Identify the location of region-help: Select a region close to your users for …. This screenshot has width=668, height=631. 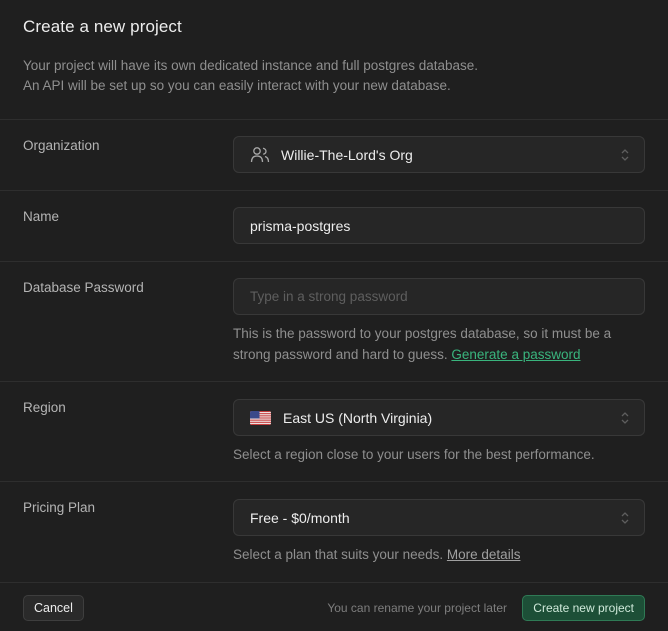
(414, 454).